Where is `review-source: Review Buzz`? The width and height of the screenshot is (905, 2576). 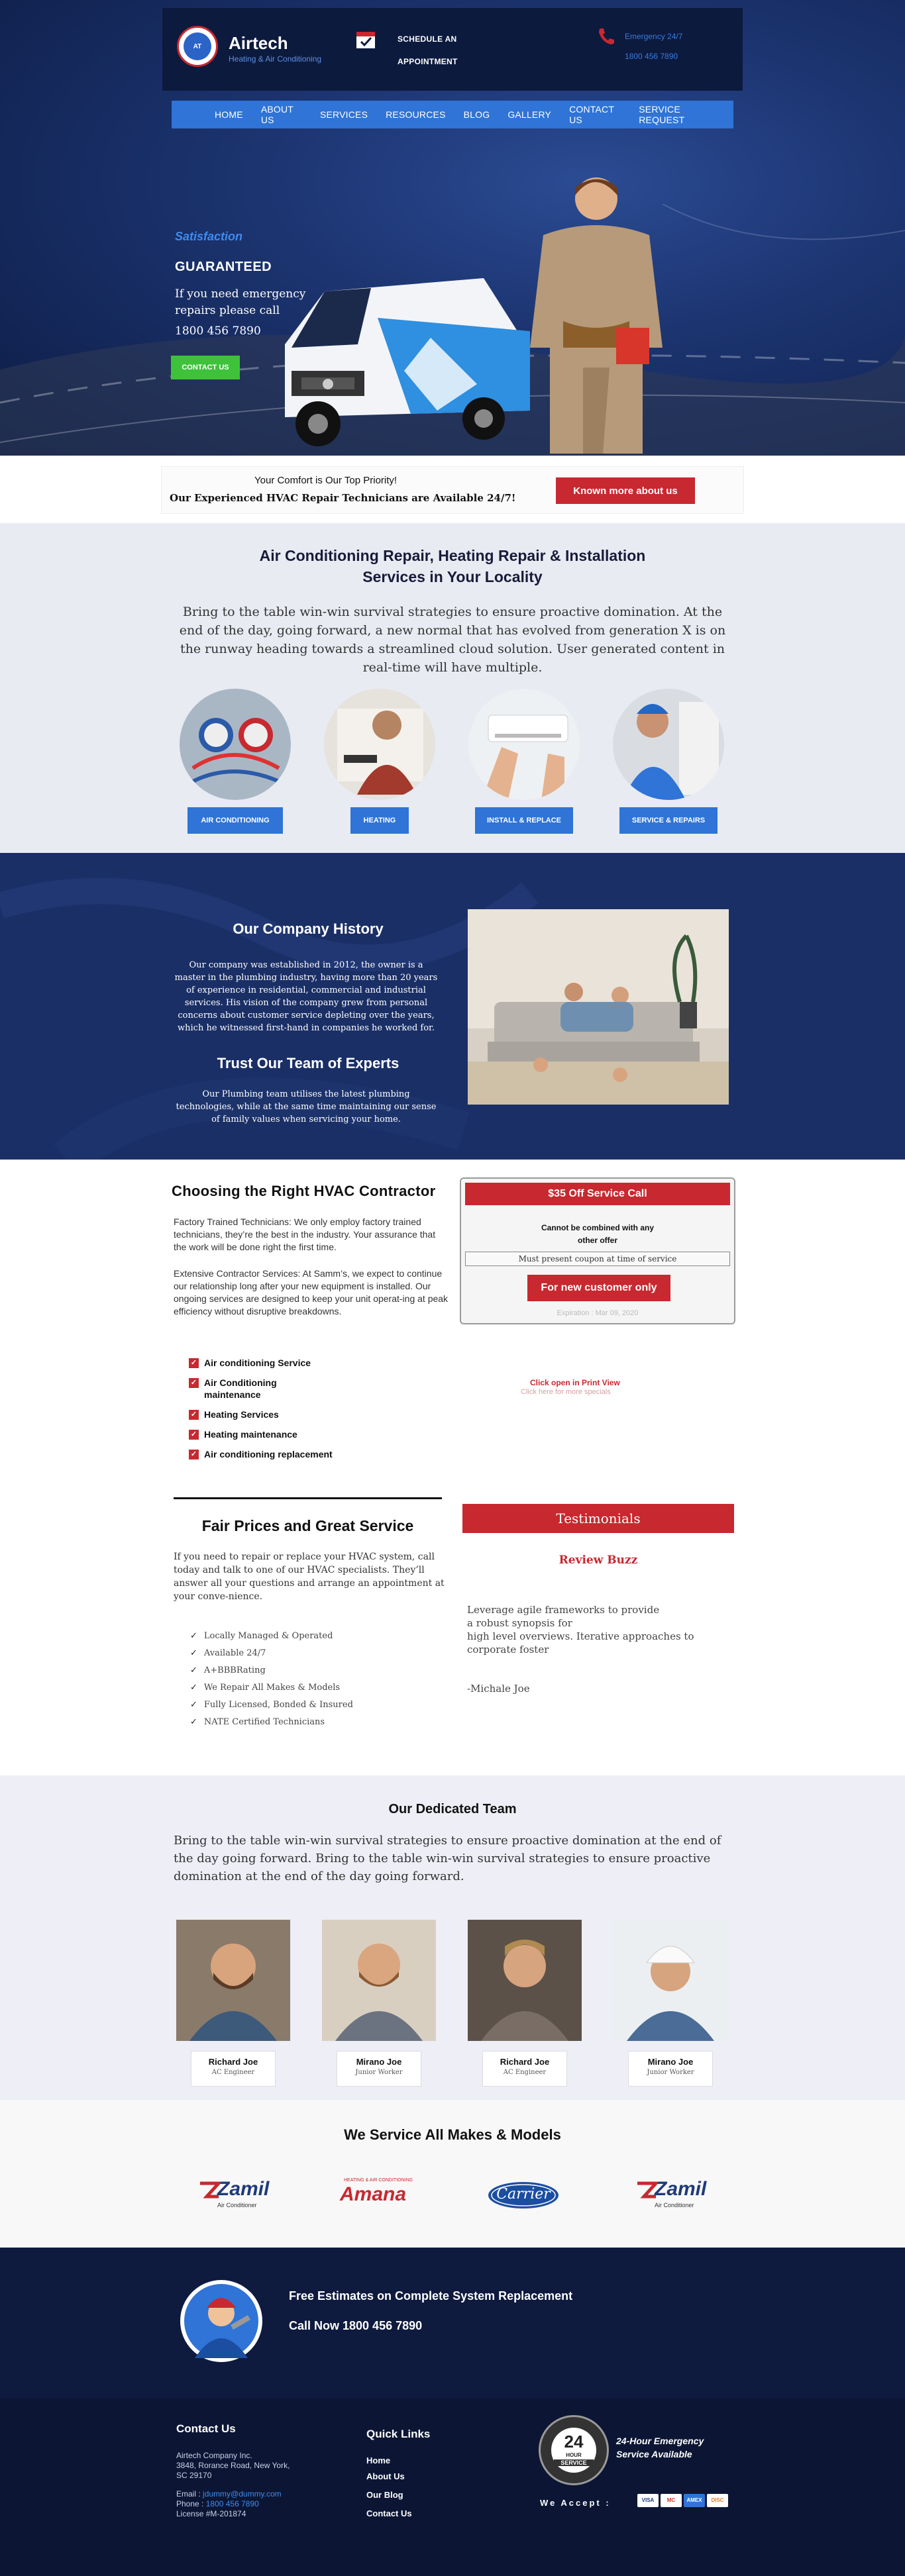 review-source: Review Buzz is located at coordinates (598, 1560).